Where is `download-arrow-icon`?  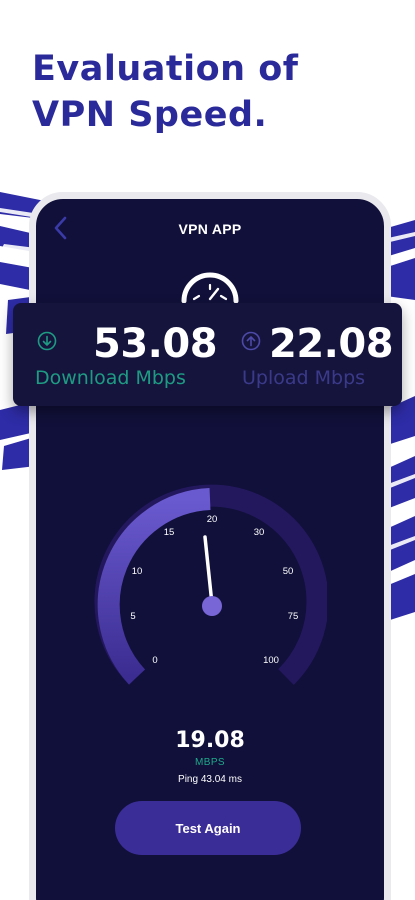
download-arrow-icon is located at coordinates (47, 341).